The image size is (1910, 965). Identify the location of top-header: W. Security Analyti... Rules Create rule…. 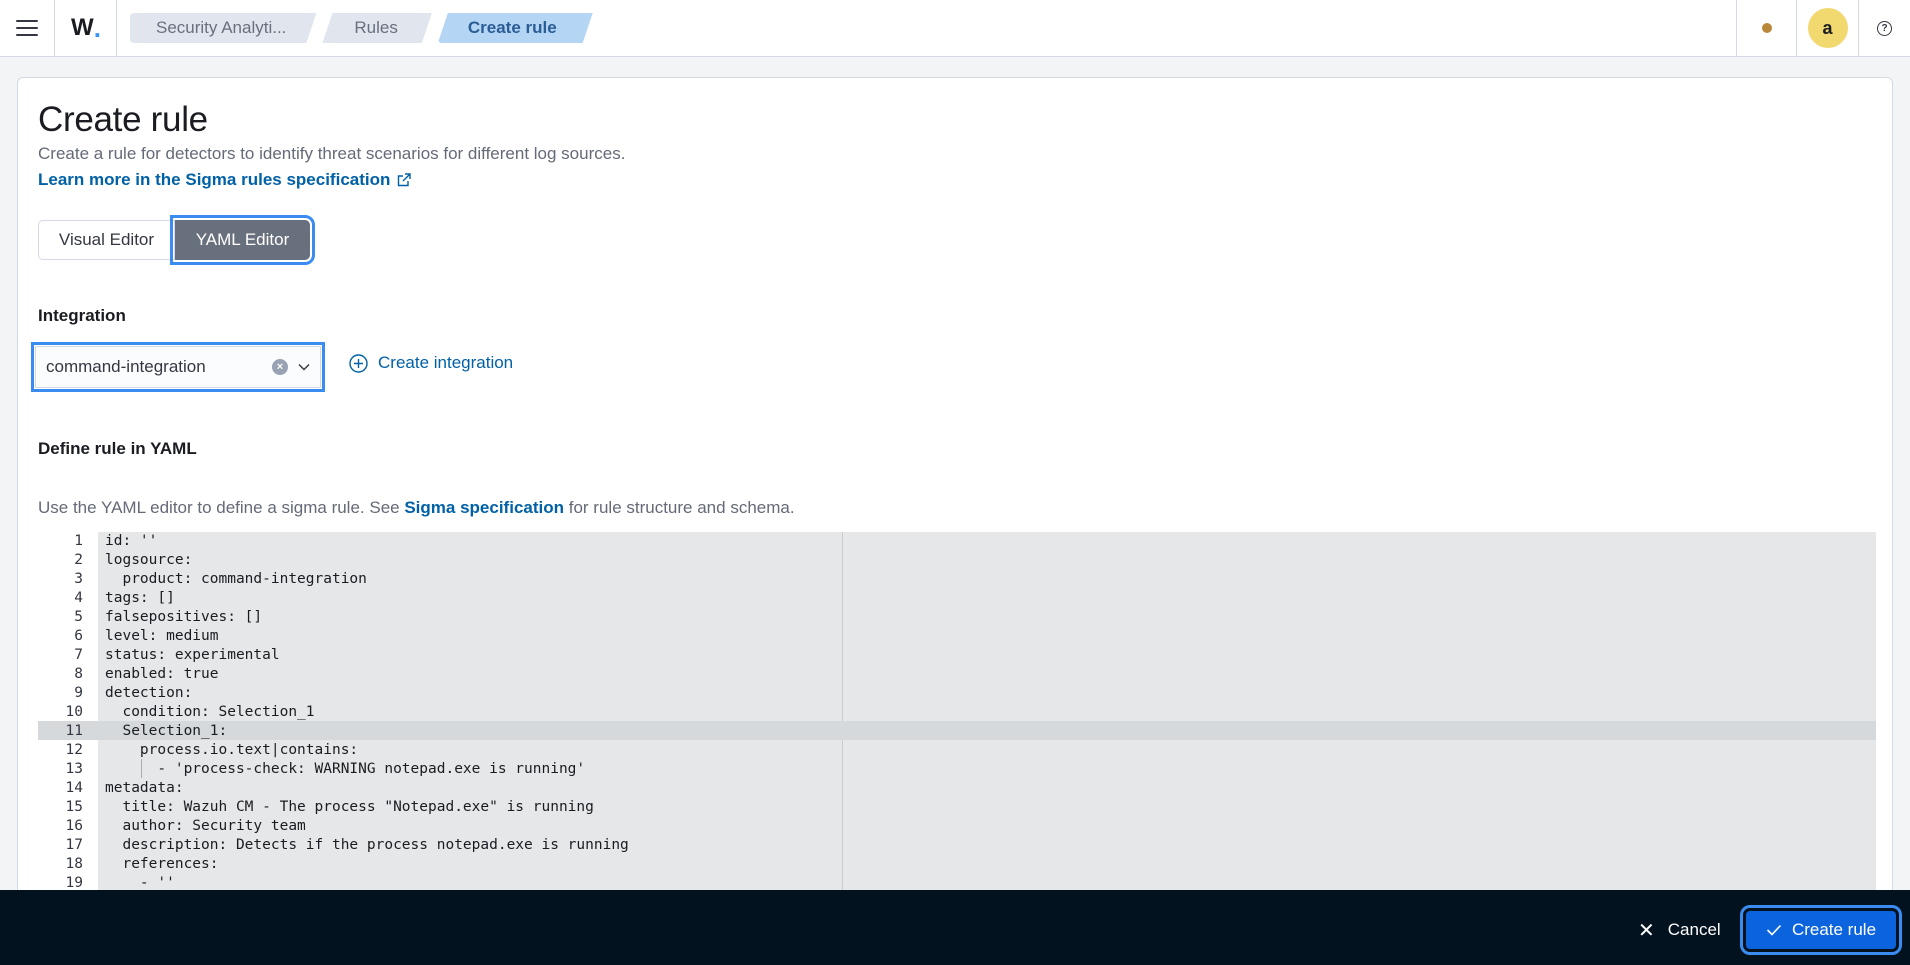
(955, 28).